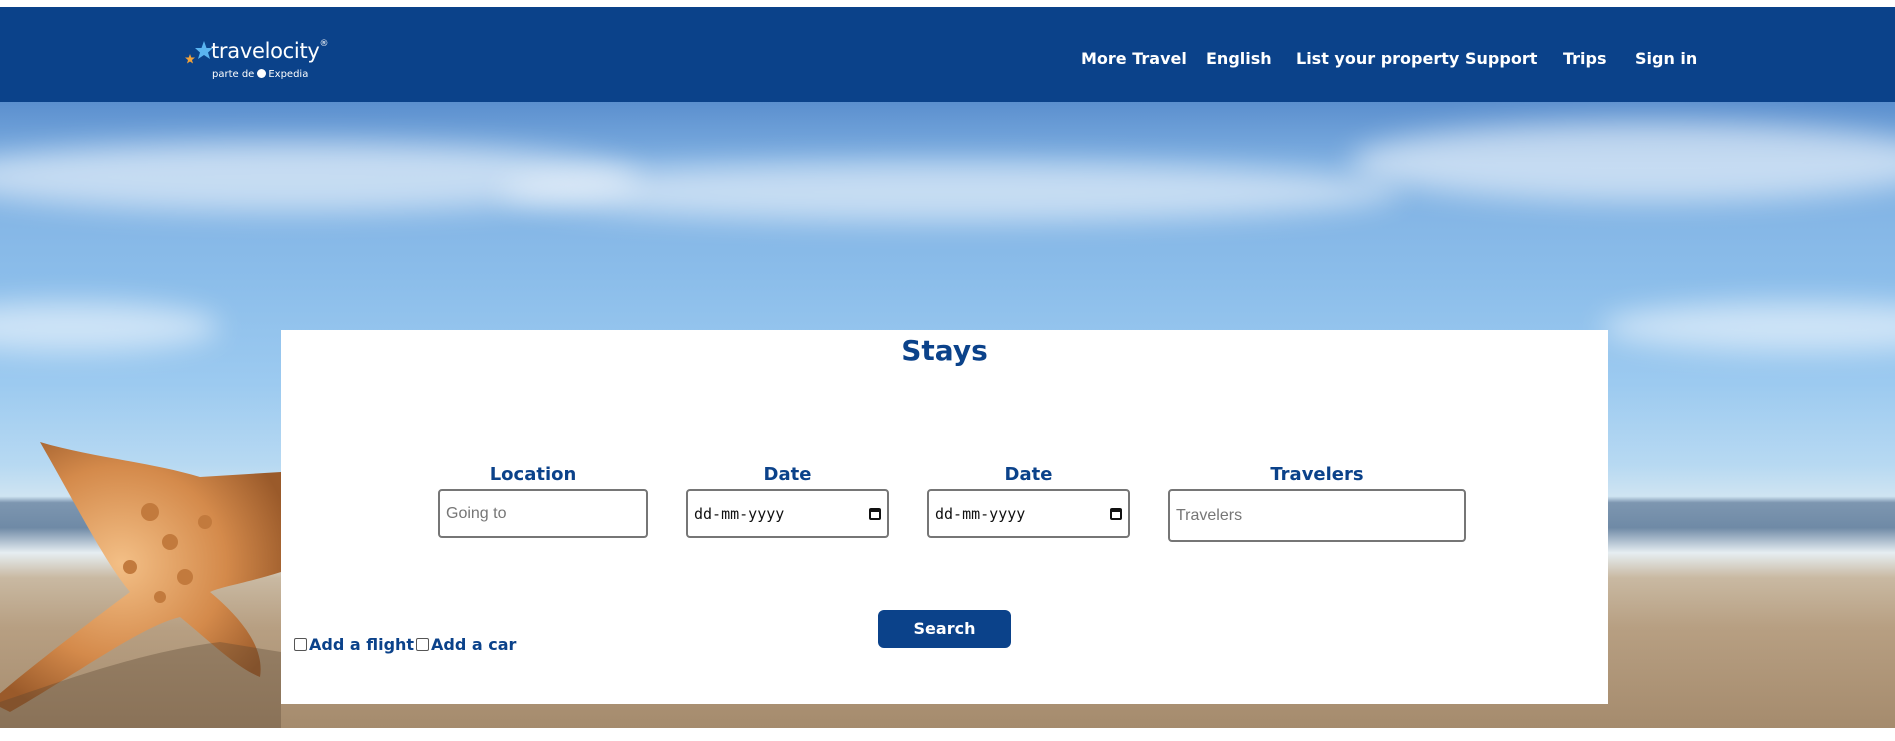 Image resolution: width=1895 pixels, height=741 pixels. I want to click on brand-tagline: parte de Expedia, so click(260, 74).